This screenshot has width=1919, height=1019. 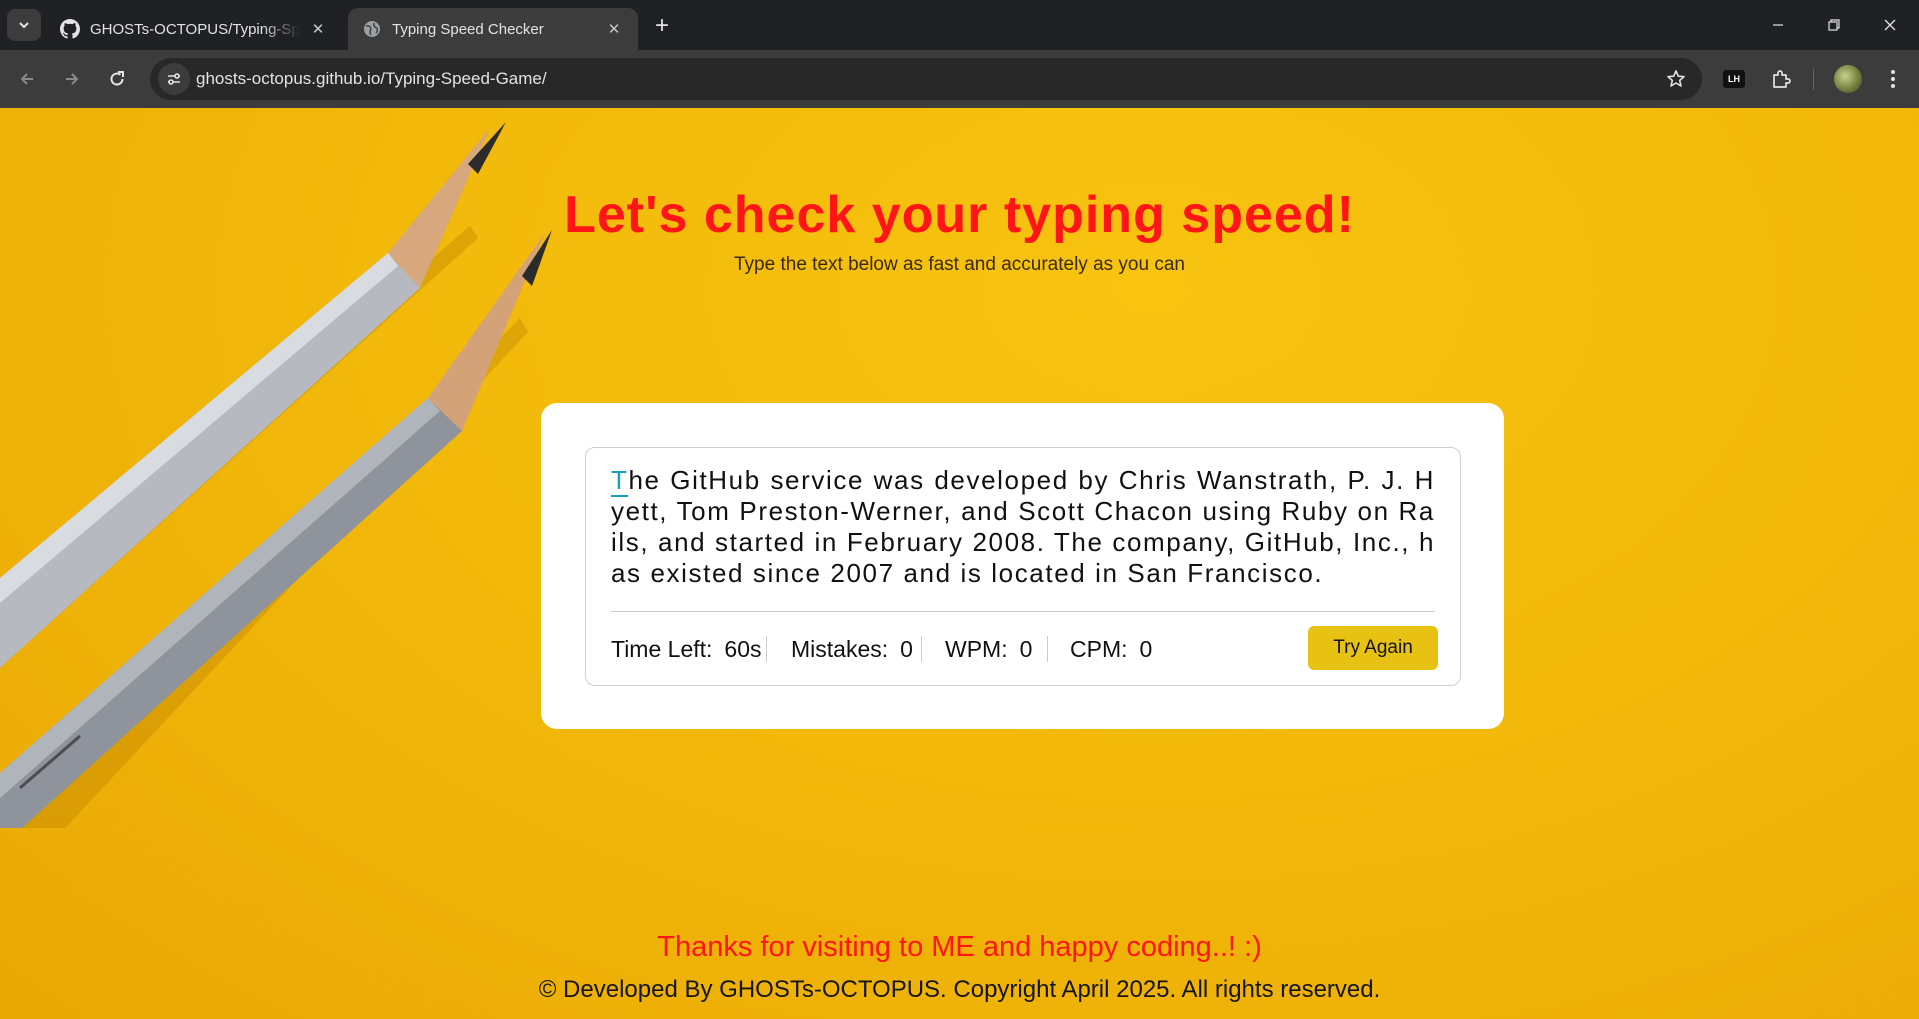 What do you see at coordinates (976, 648) in the screenshot?
I see `wpm-label: WPM:` at bounding box center [976, 648].